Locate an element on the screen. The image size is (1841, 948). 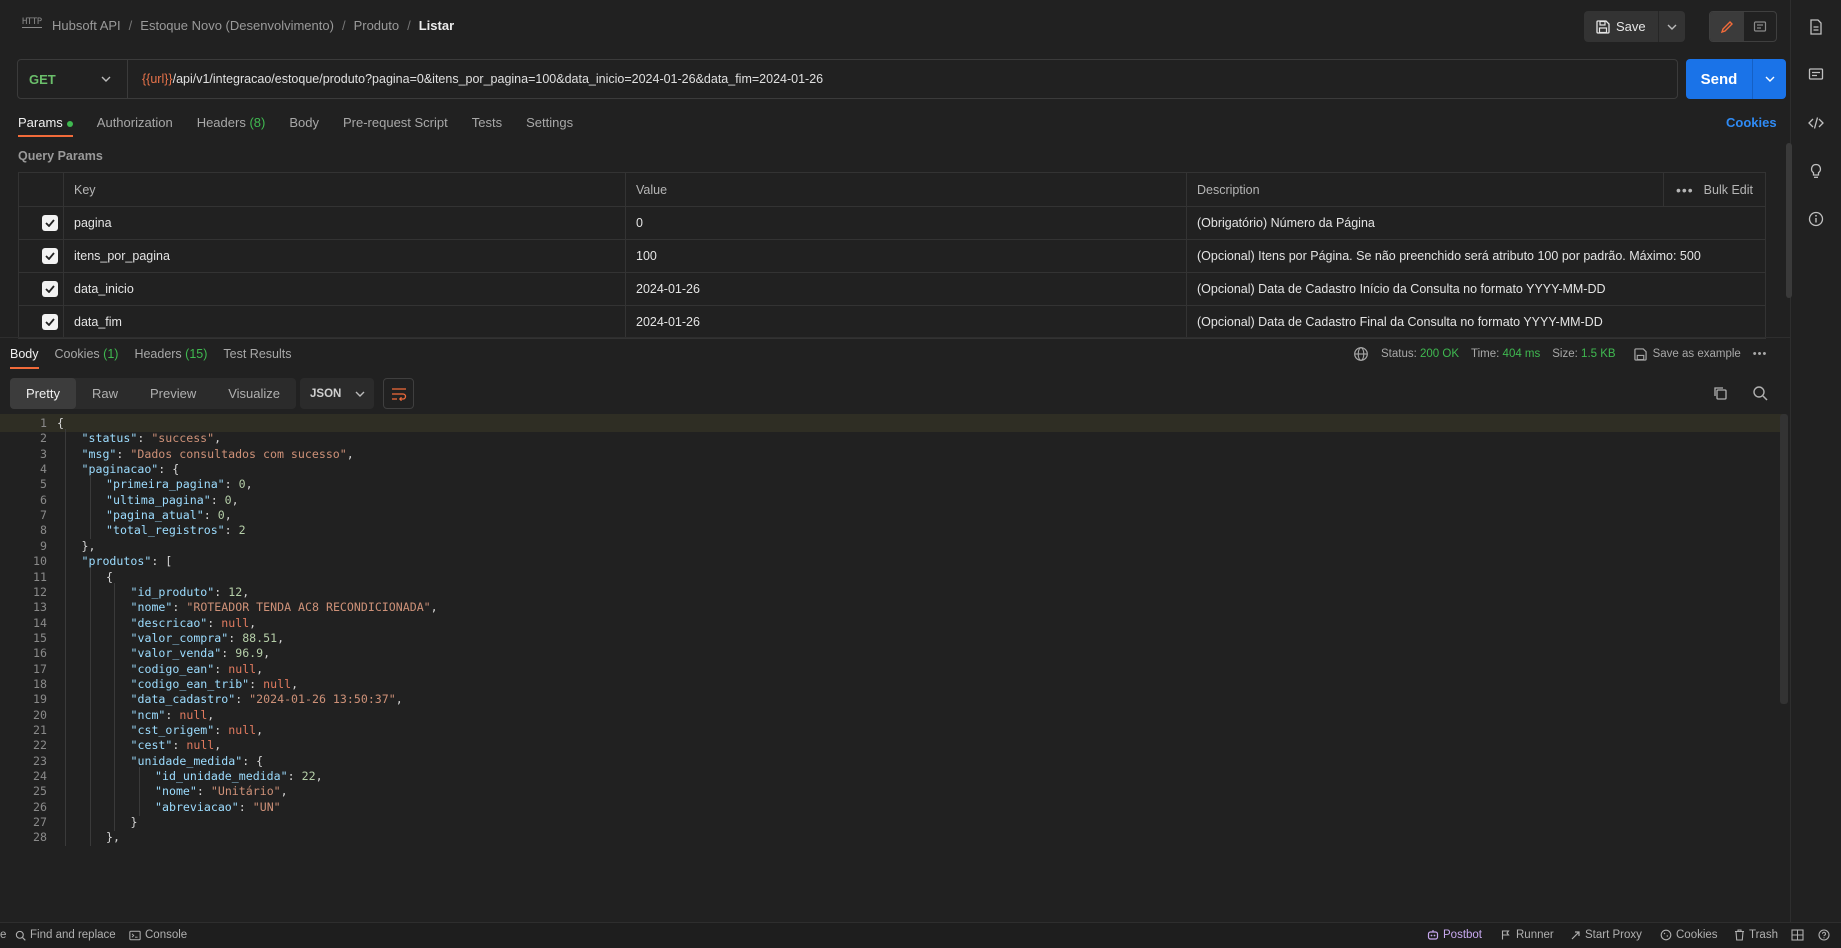
table-row: pagina 0 (Obrigatório) Número da Página is located at coordinates (892, 223).